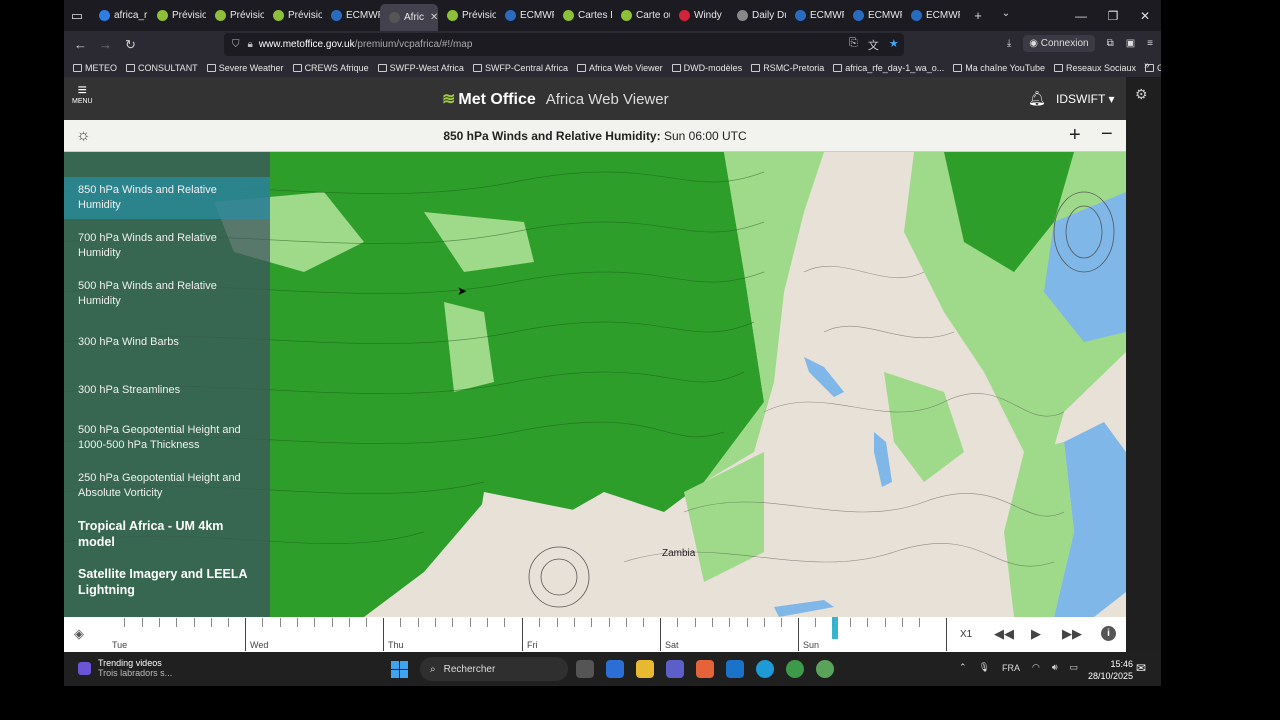  Describe the element at coordinates (1150, 43) in the screenshot. I see `app-menu-icon: ≡` at that location.